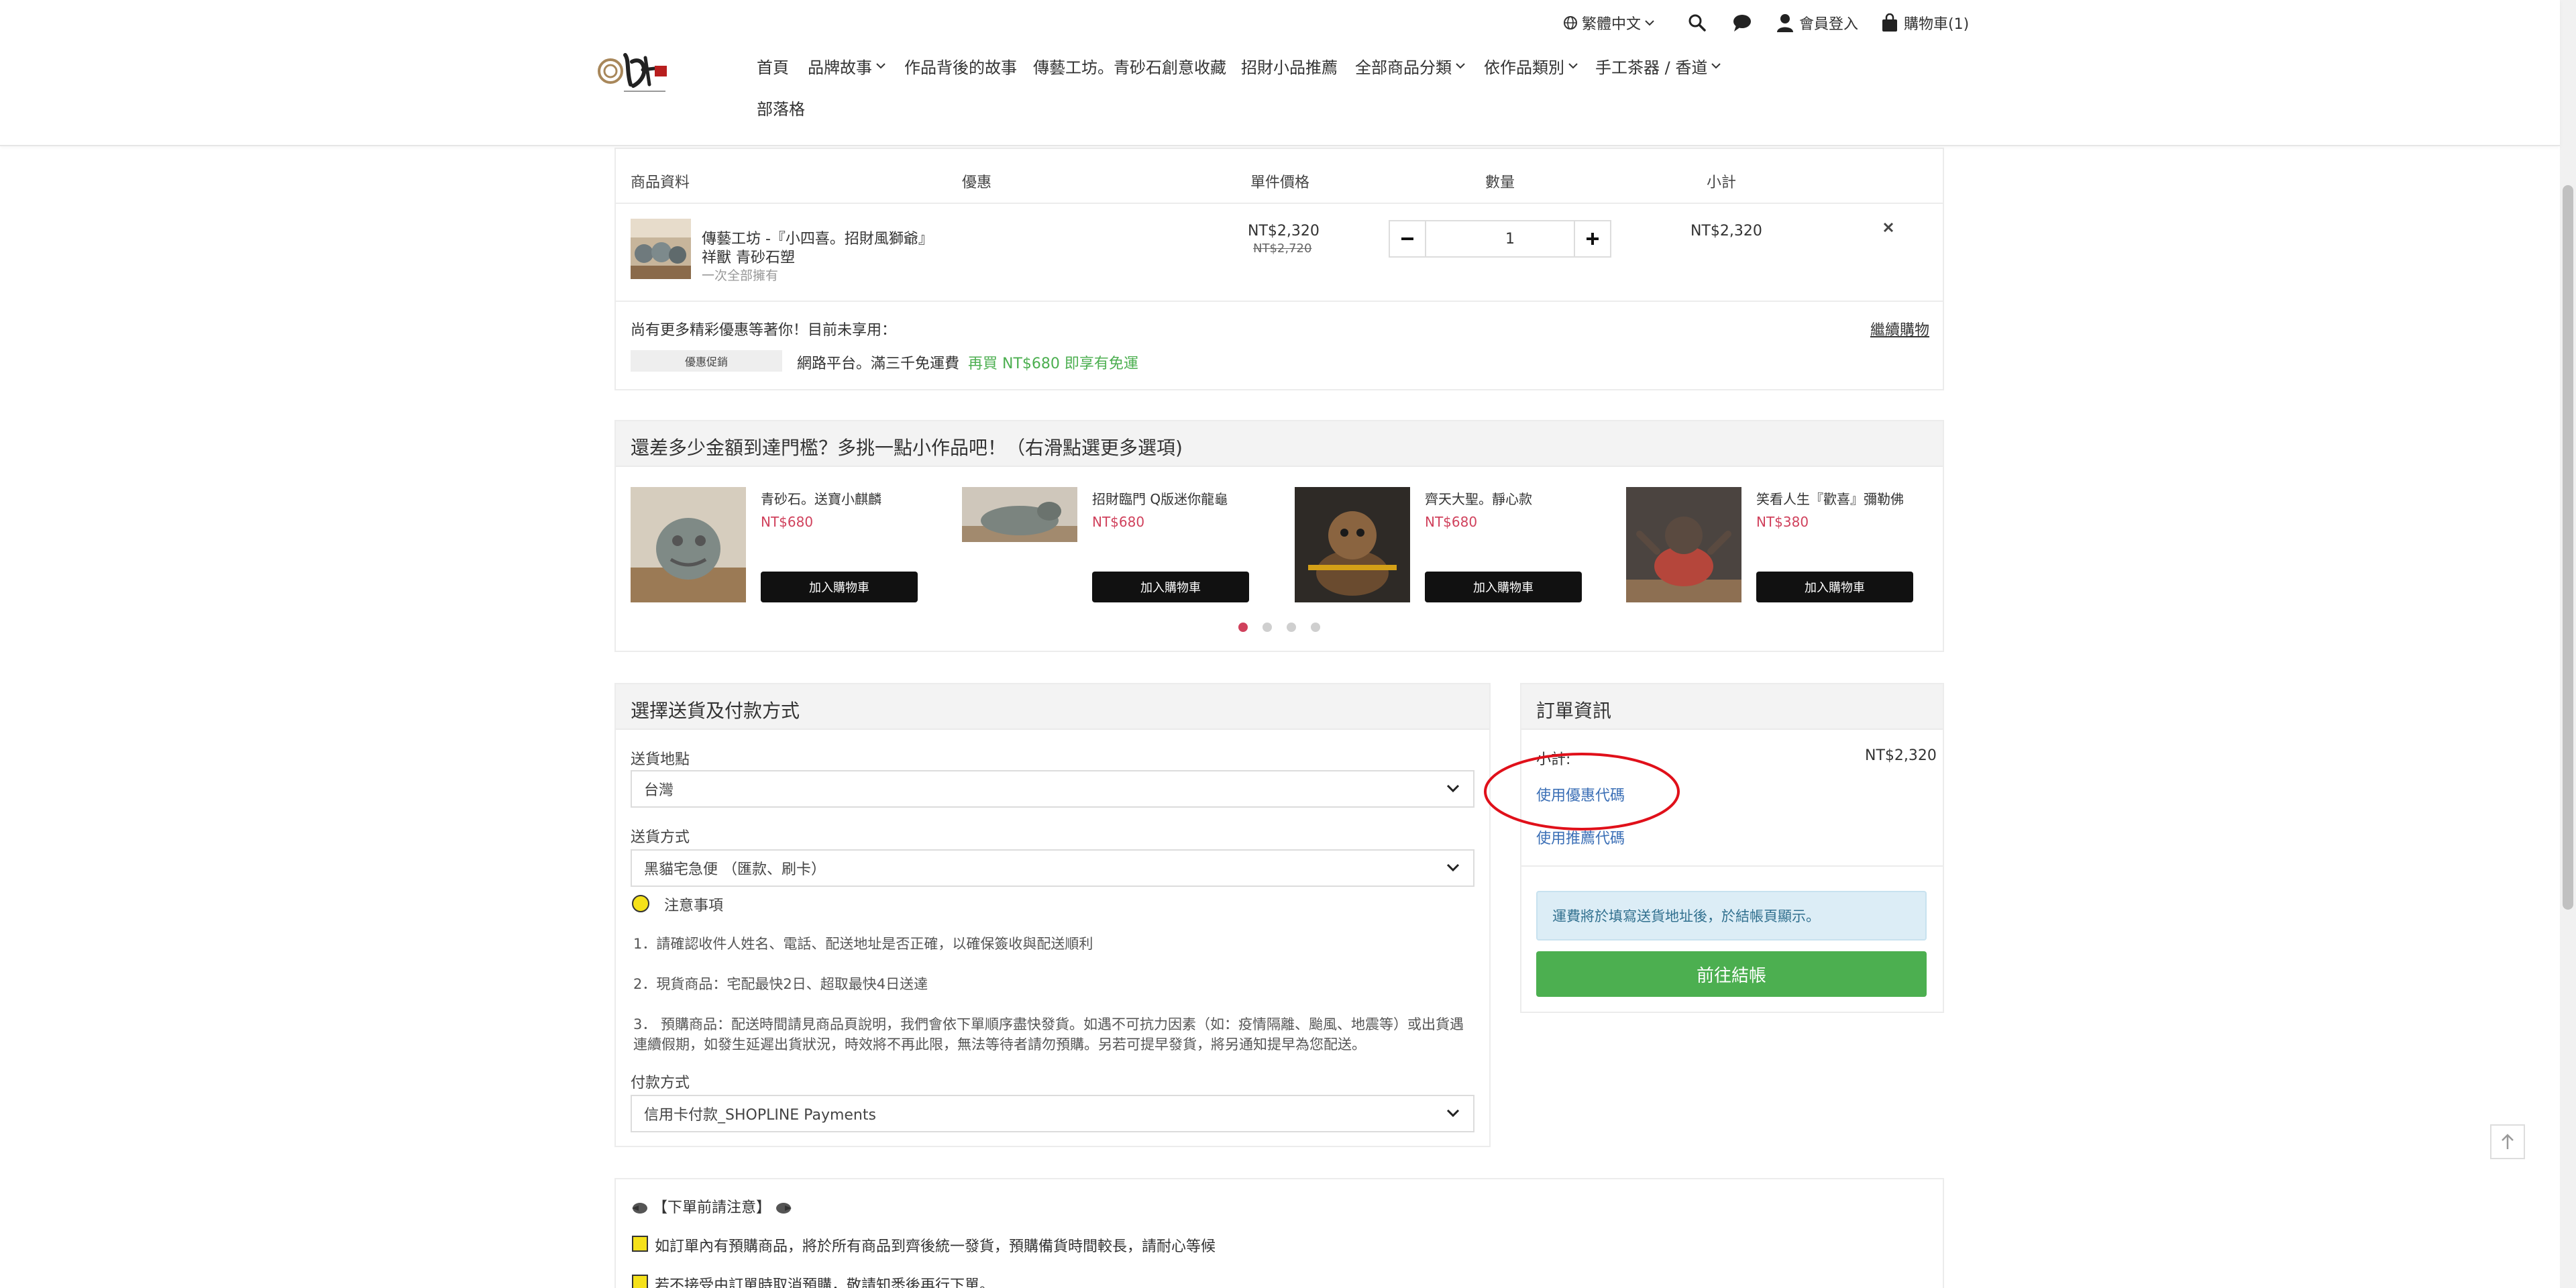  What do you see at coordinates (1651, 67) in the screenshot?
I see `nav-tea-incense-label: 手工茶器 / 香道` at bounding box center [1651, 67].